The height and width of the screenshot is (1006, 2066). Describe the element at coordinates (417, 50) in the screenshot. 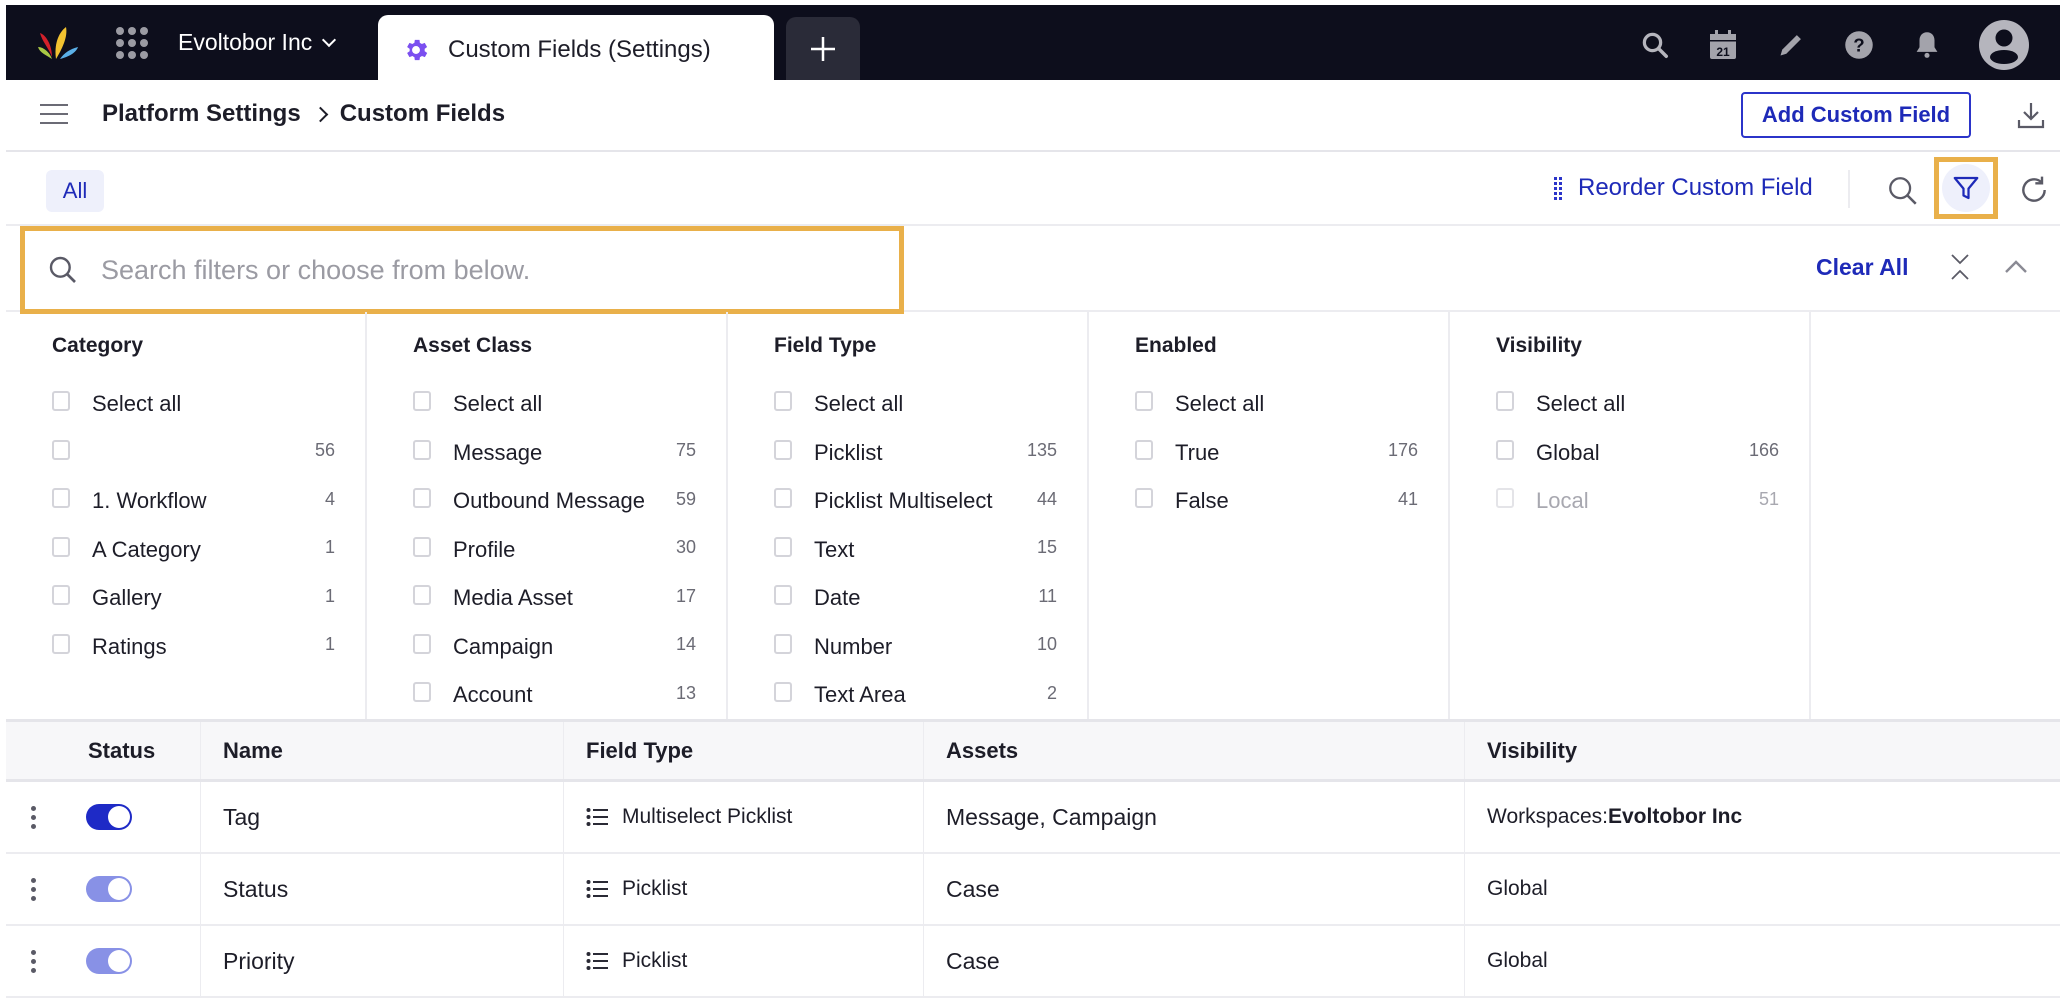

I see `settings-gear-icon` at that location.